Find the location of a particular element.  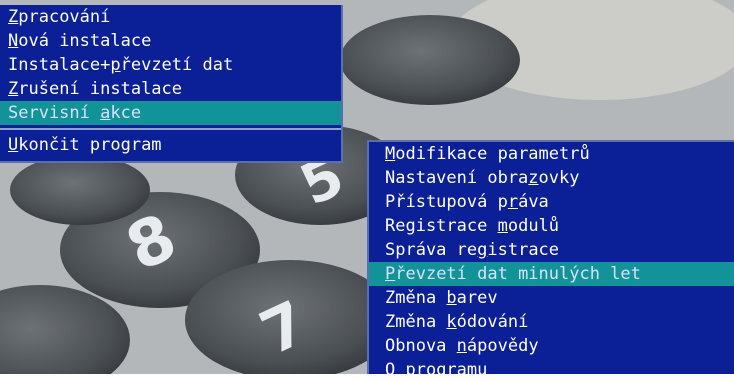

menu-item-ukoncit-program: Ukončit program is located at coordinates (170, 145).